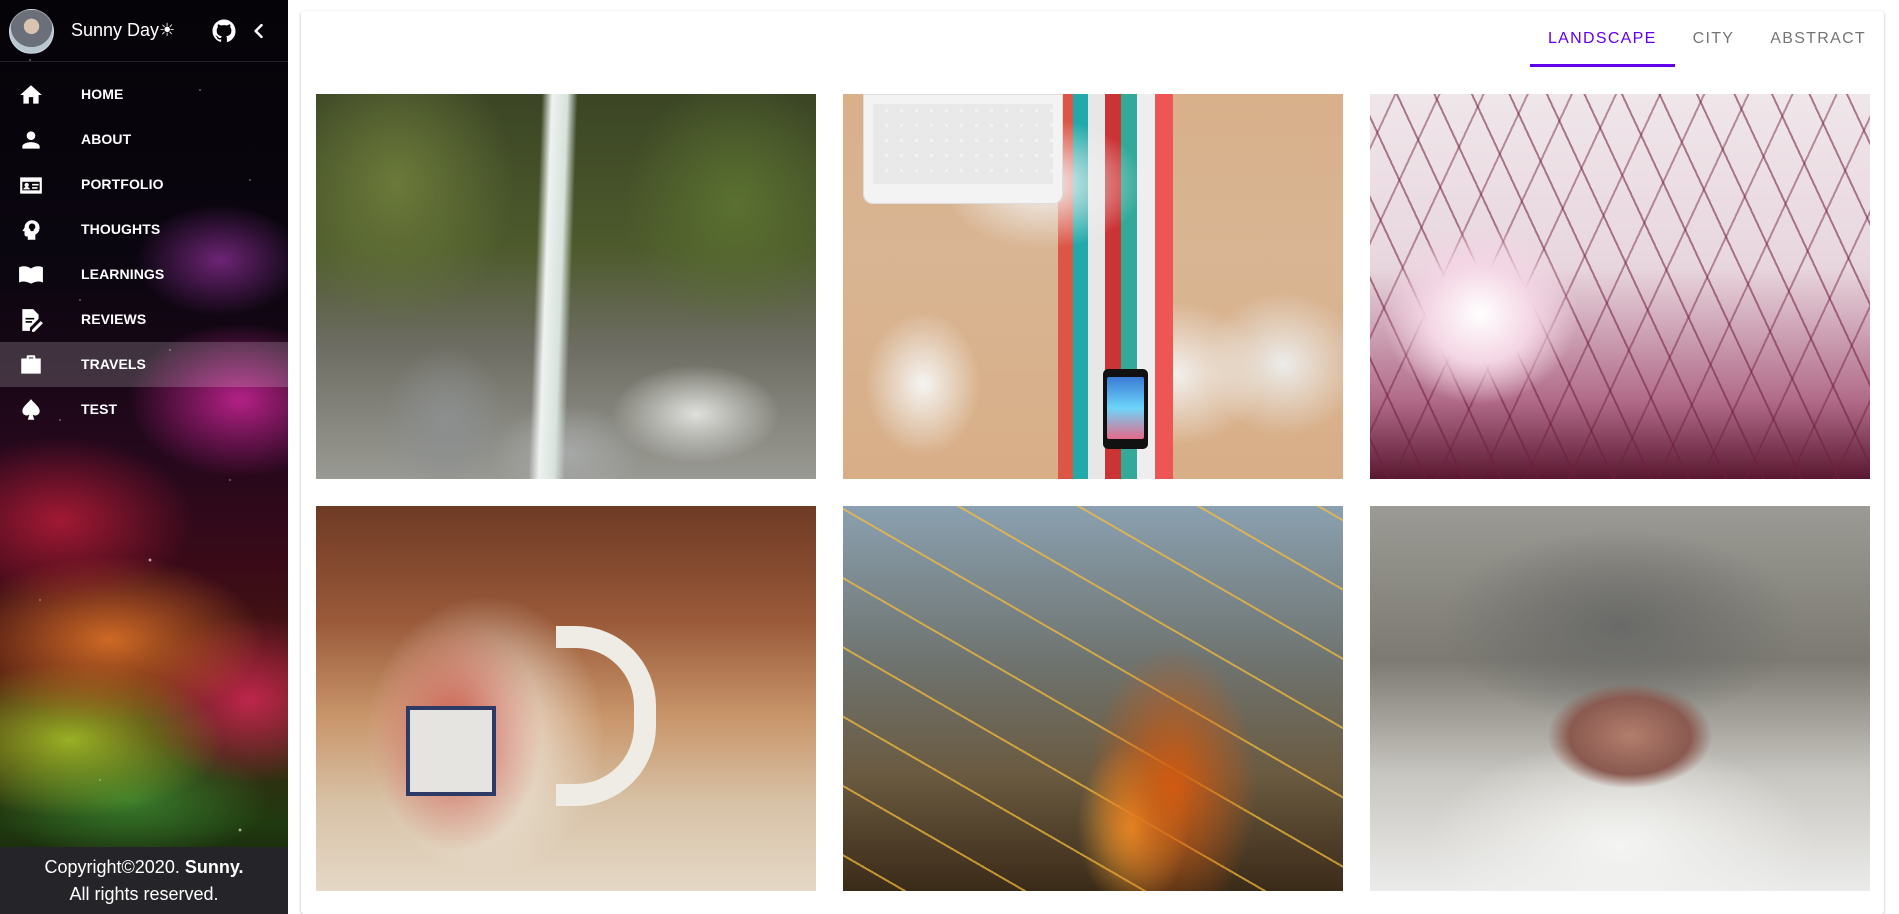 The image size is (1899, 914). What do you see at coordinates (144, 94) in the screenshot?
I see `sidebar-item-home: HOME` at bounding box center [144, 94].